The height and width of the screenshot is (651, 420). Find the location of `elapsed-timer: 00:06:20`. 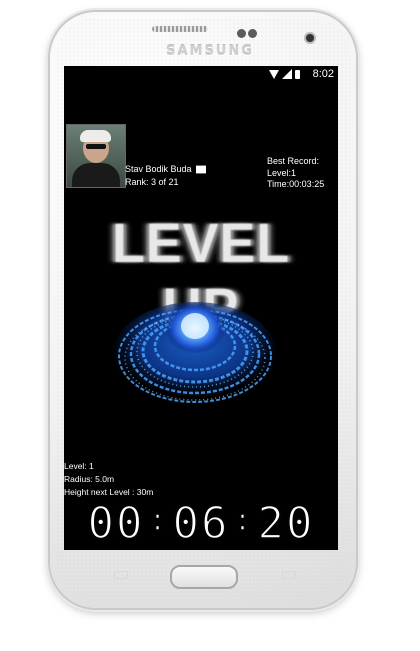

elapsed-timer: 00:06:20 is located at coordinates (201, 523).